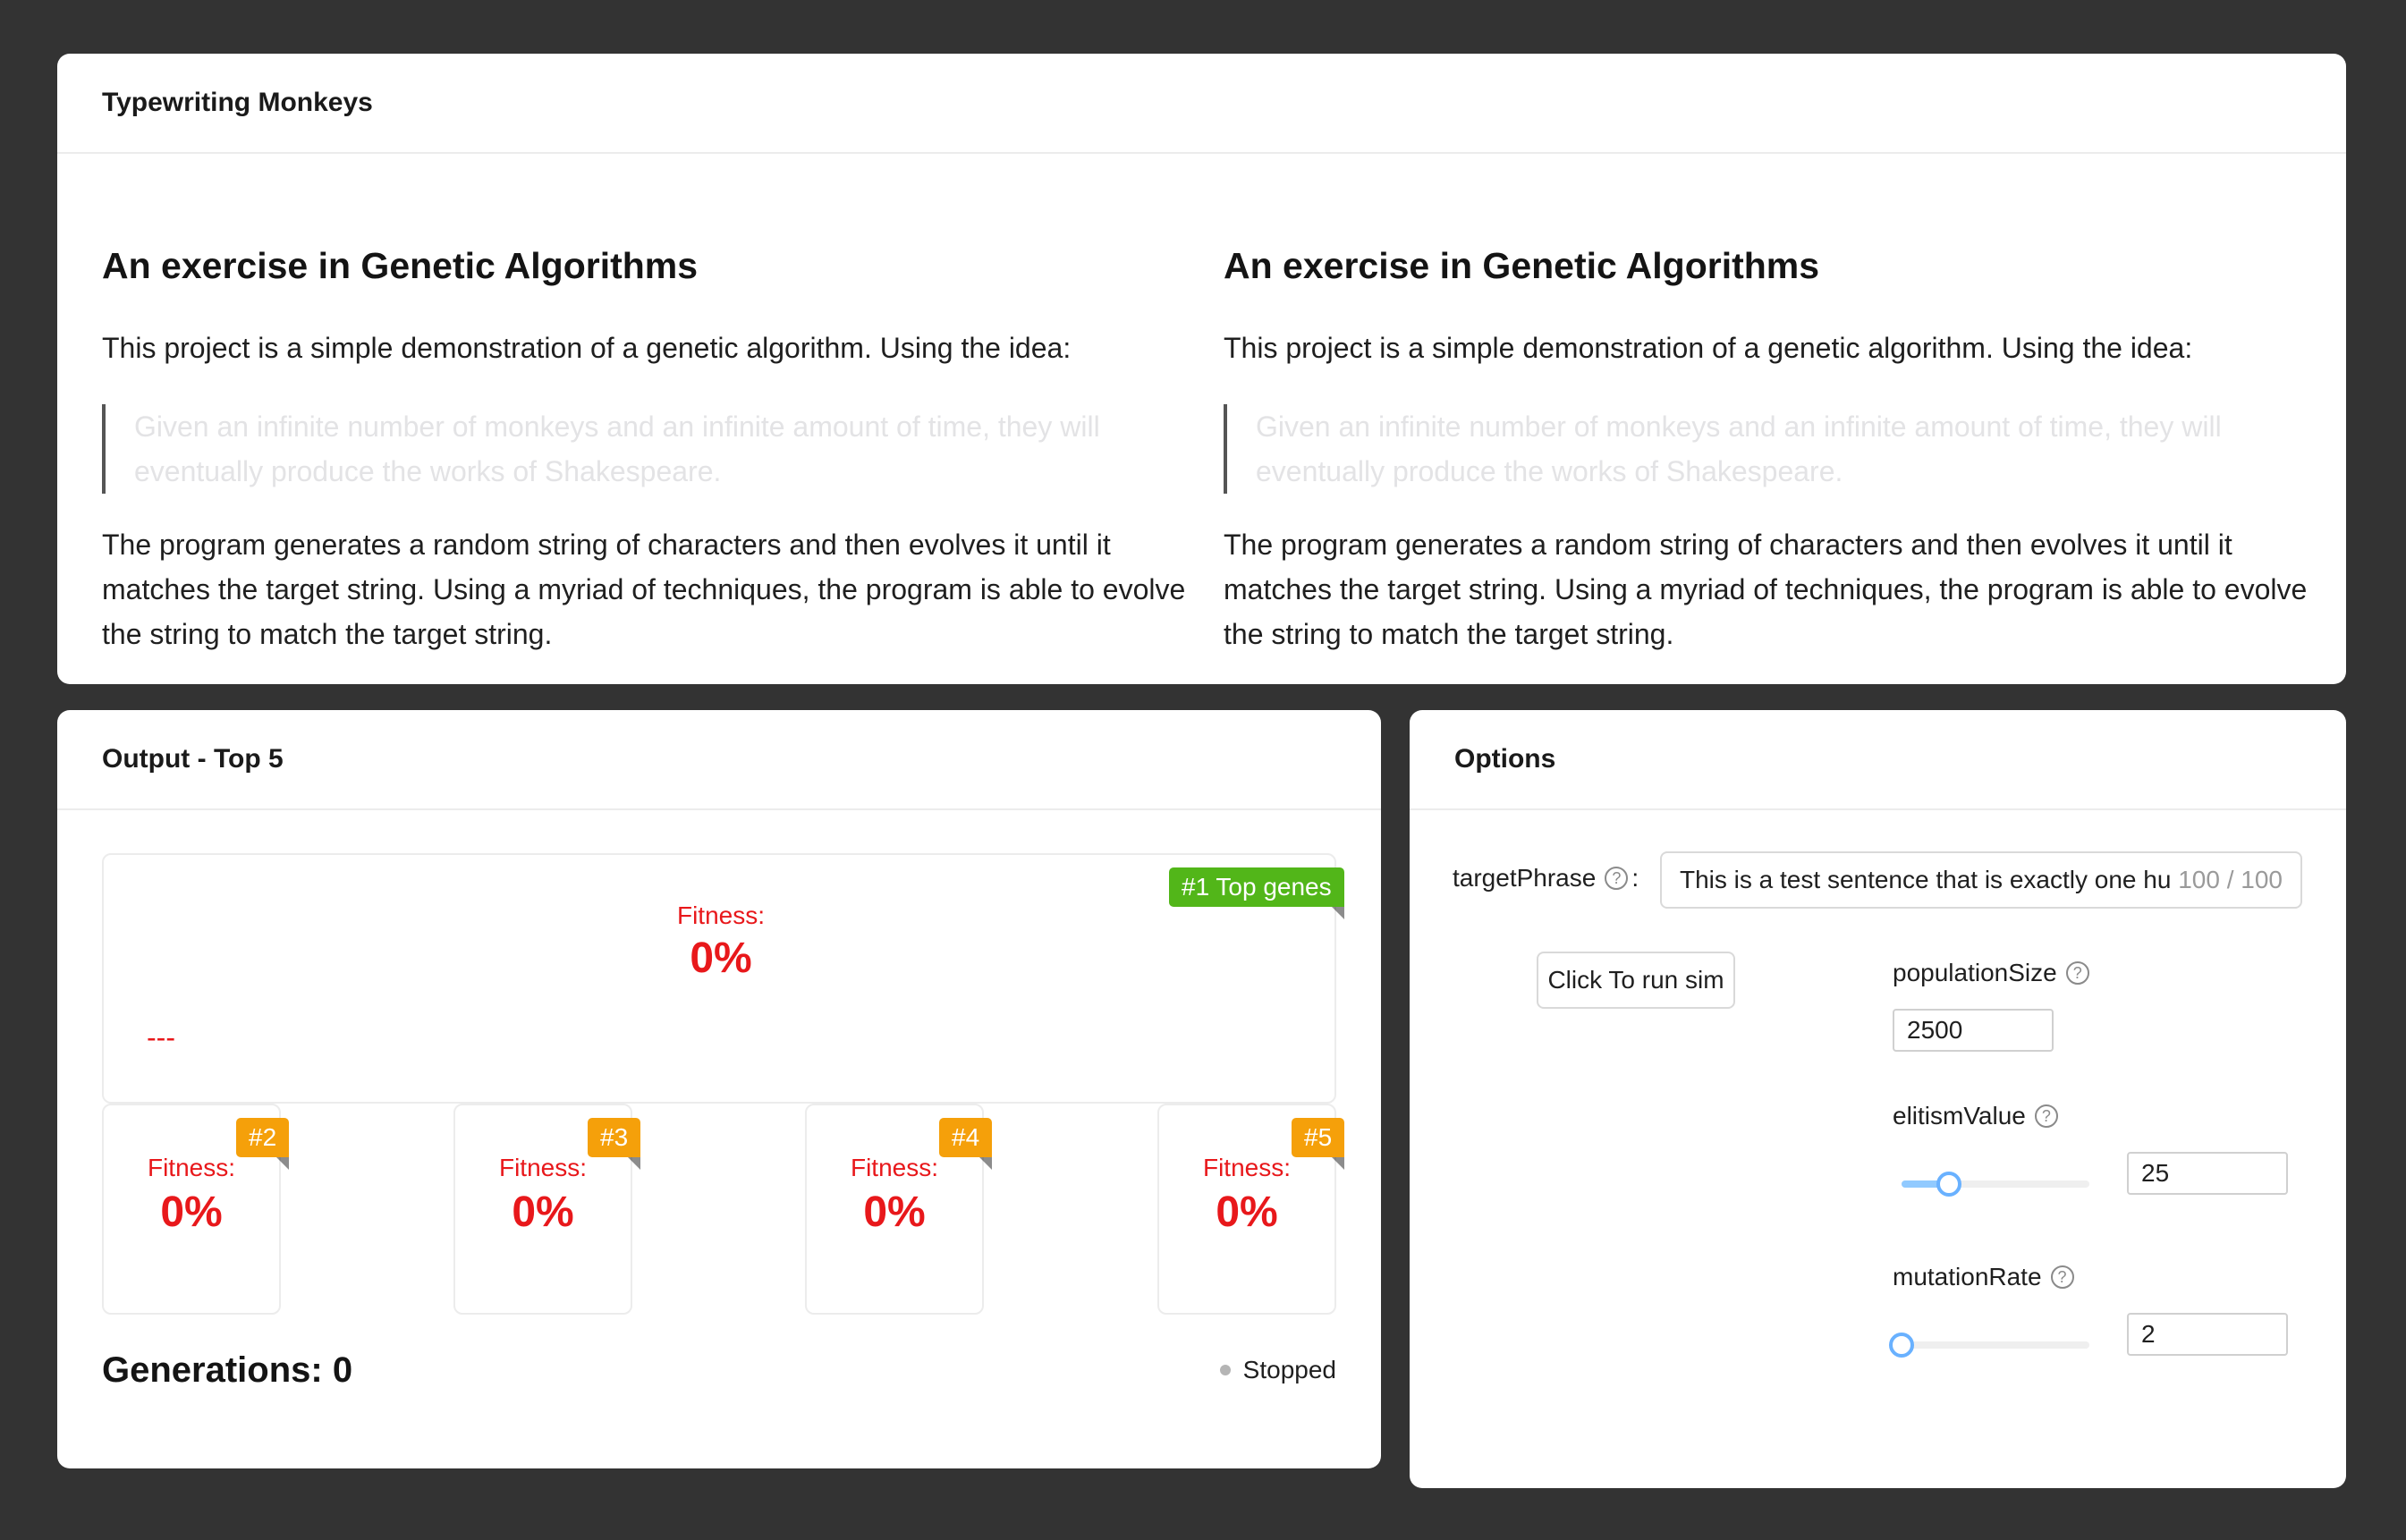  Describe the element at coordinates (1201, 104) in the screenshot. I see `intro-card-title: Typewriting Monkeys` at that location.